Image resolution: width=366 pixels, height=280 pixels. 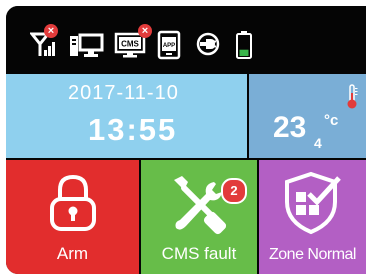 I want to click on thermometer-icon, so click(x=352, y=99).